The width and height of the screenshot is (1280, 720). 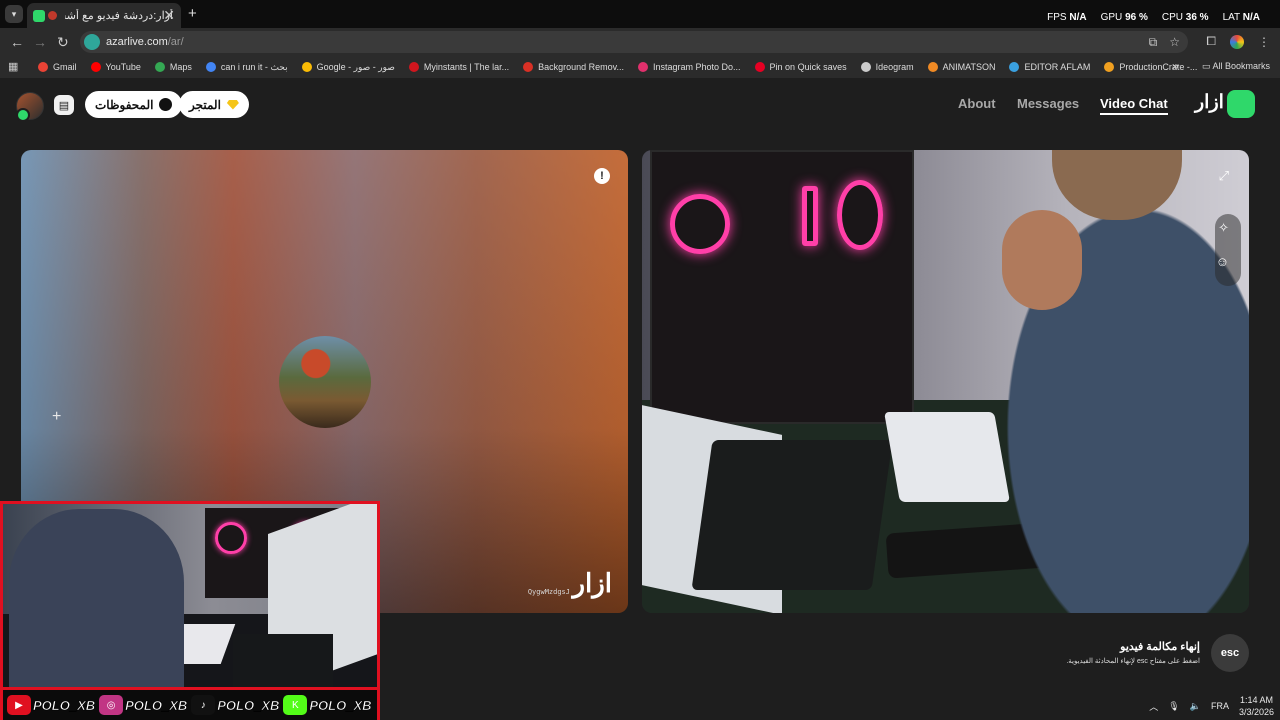 I want to click on more-bookmarks-icon: », so click(x=1175, y=66).